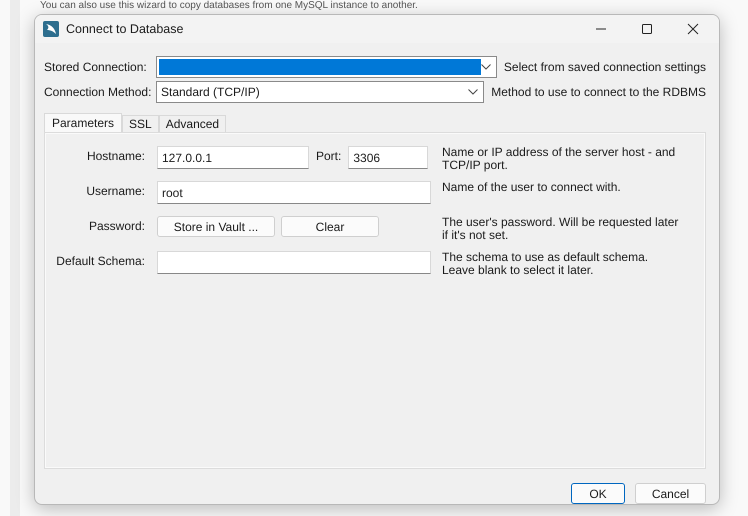 The image size is (748, 516). I want to click on field-label: Default Schema:, so click(100, 260).